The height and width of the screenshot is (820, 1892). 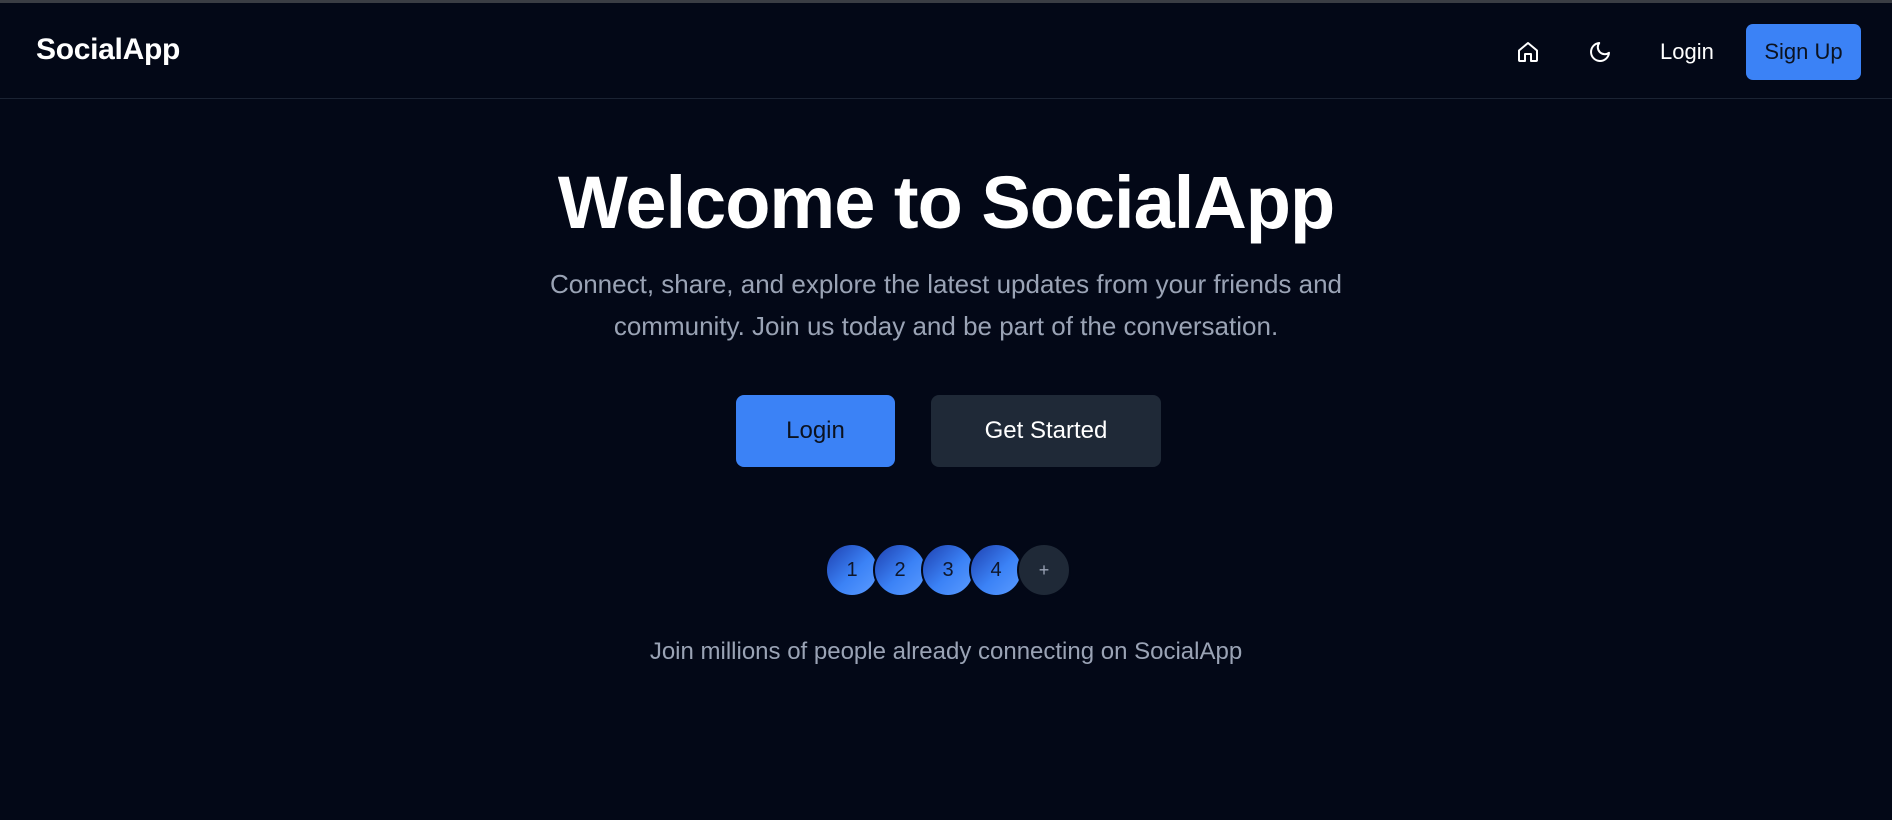 I want to click on avatar: 1, so click(x=852, y=570).